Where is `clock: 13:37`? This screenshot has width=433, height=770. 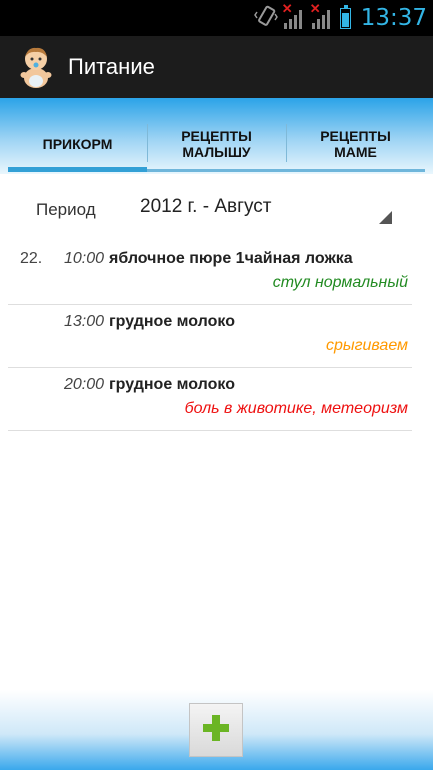 clock: 13:37 is located at coordinates (393, 18).